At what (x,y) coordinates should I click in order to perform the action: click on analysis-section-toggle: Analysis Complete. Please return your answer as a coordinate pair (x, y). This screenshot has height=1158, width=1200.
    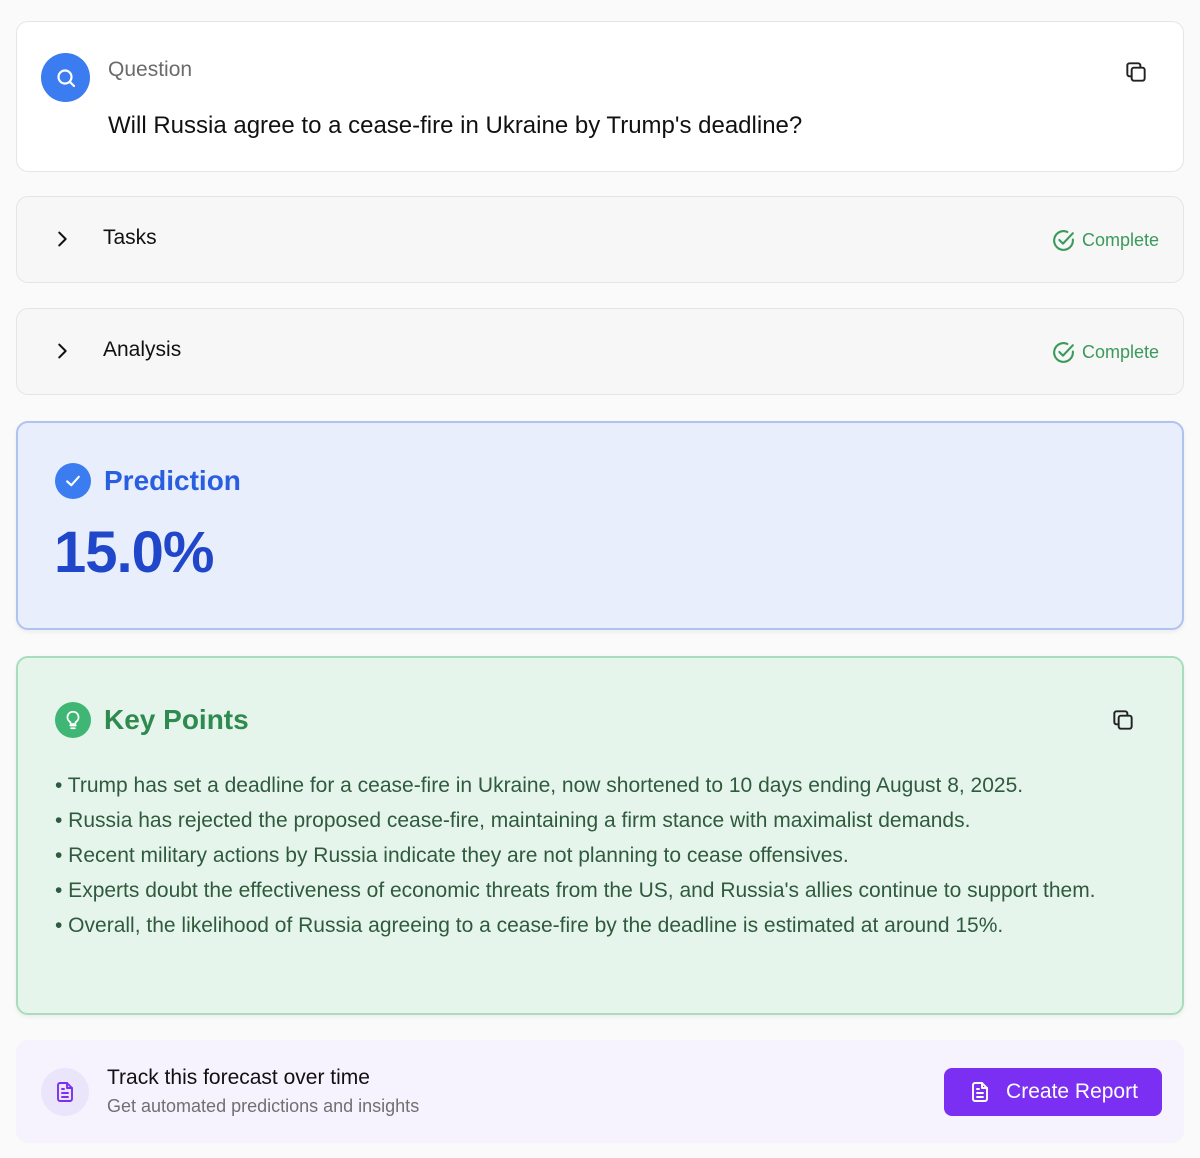
    Looking at the image, I should click on (600, 351).